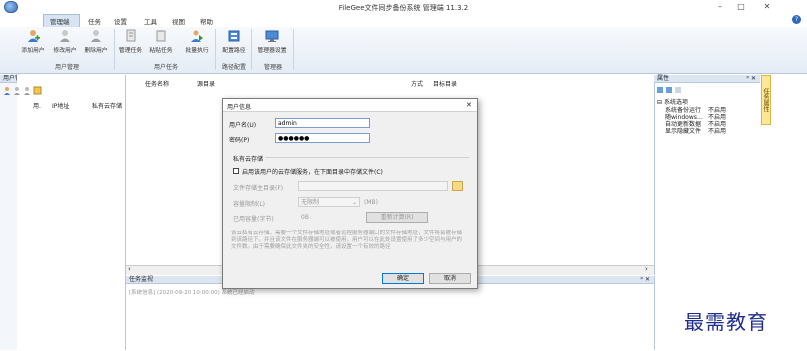 This screenshot has height=351, width=807. Describe the element at coordinates (707, 79) in the screenshot. I see `right-panel-header: 属性 ᵖ ✕` at that location.